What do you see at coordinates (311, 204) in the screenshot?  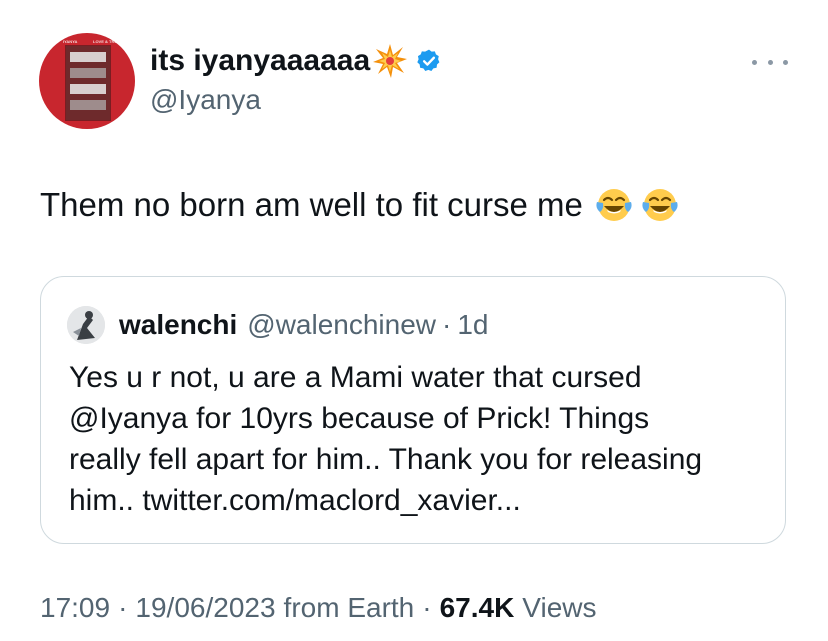 I see `tweet-text: Them no born am well to fit curse me` at bounding box center [311, 204].